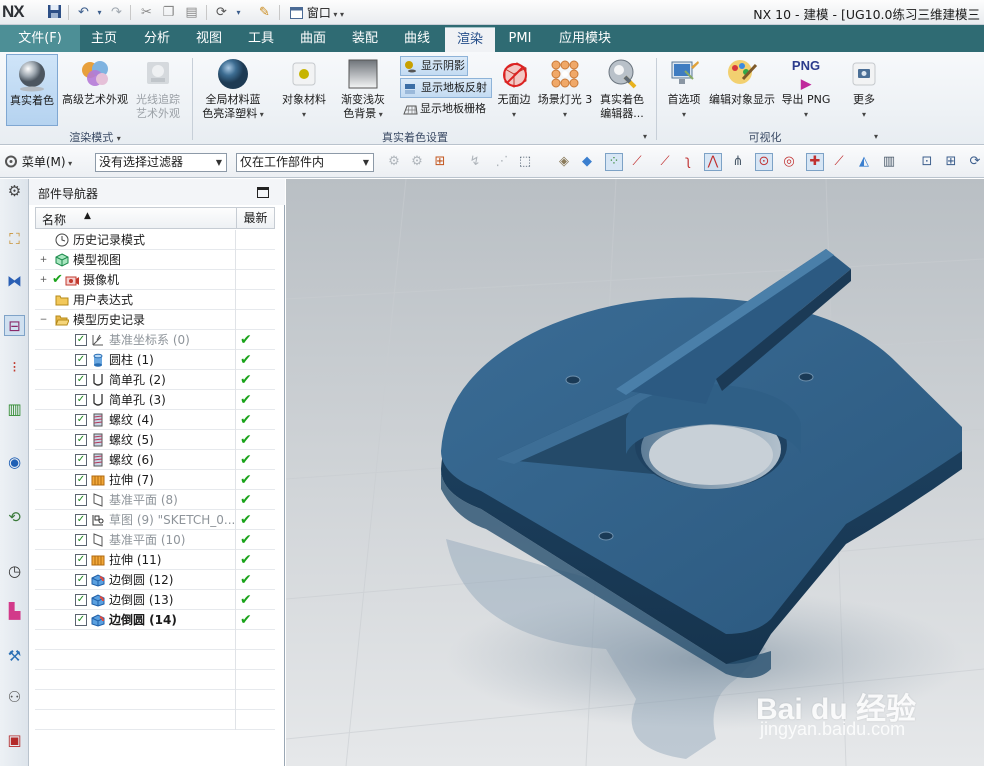 Image resolution: width=984 pixels, height=766 pixels. What do you see at coordinates (14, 697) in the screenshot?
I see `roles-icon: ⚇` at bounding box center [14, 697].